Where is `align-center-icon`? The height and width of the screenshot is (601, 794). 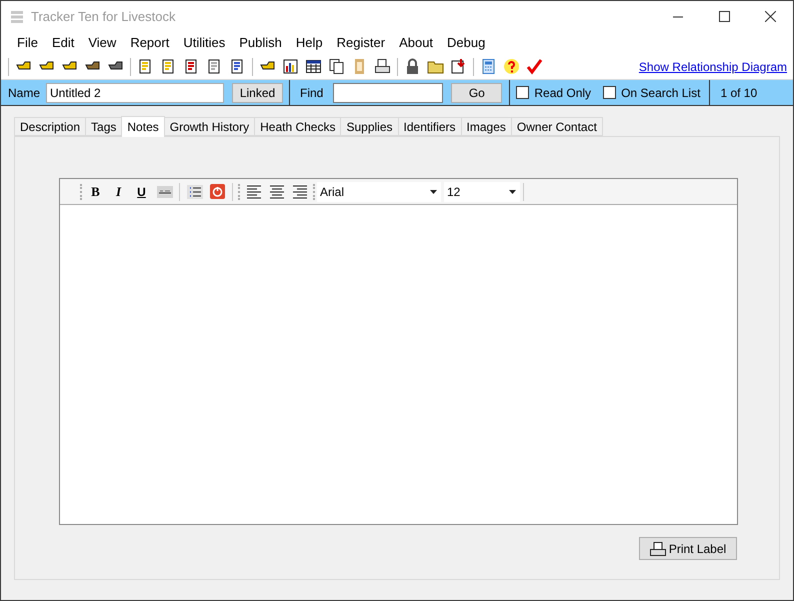
align-center-icon is located at coordinates (276, 192).